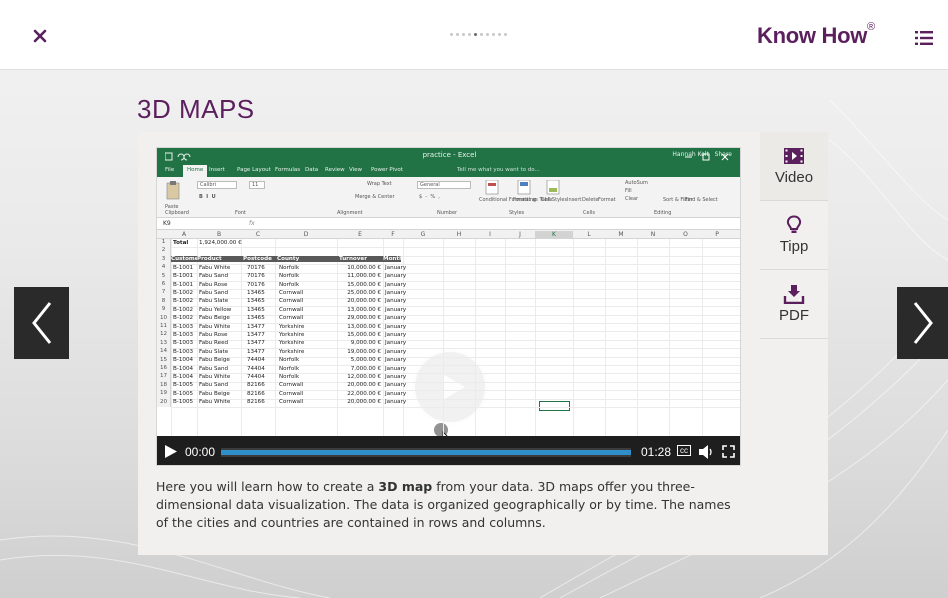 The height and width of the screenshot is (598, 948). Describe the element at coordinates (40, 36) in the screenshot. I see `close-icon` at that location.